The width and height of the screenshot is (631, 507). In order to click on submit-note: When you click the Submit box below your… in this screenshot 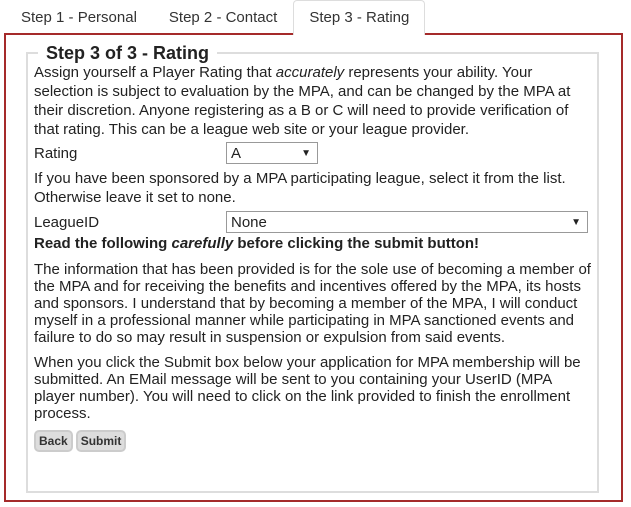, I will do `click(307, 388)`.